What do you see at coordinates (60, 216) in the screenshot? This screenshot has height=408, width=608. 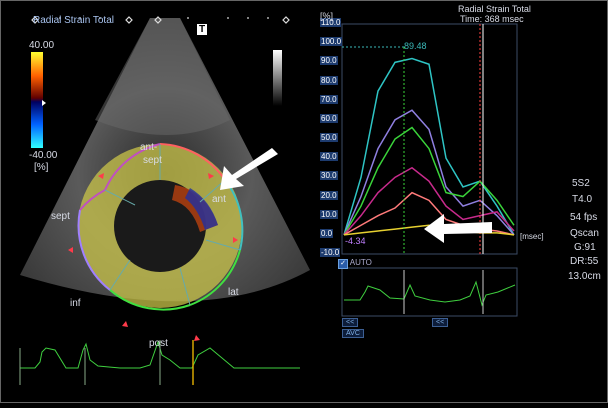 I see `segment-label-sept: sept` at bounding box center [60, 216].